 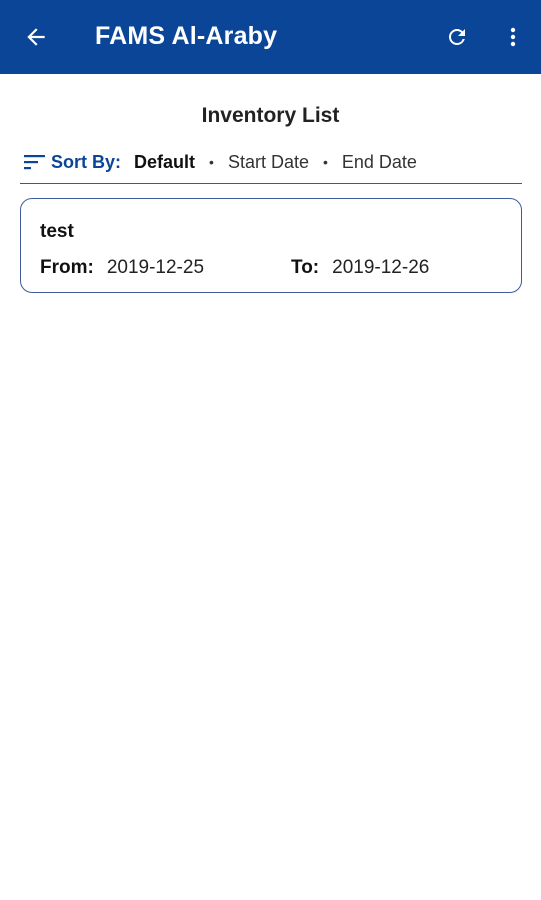 I want to click on sort-icon, so click(x=35, y=162).